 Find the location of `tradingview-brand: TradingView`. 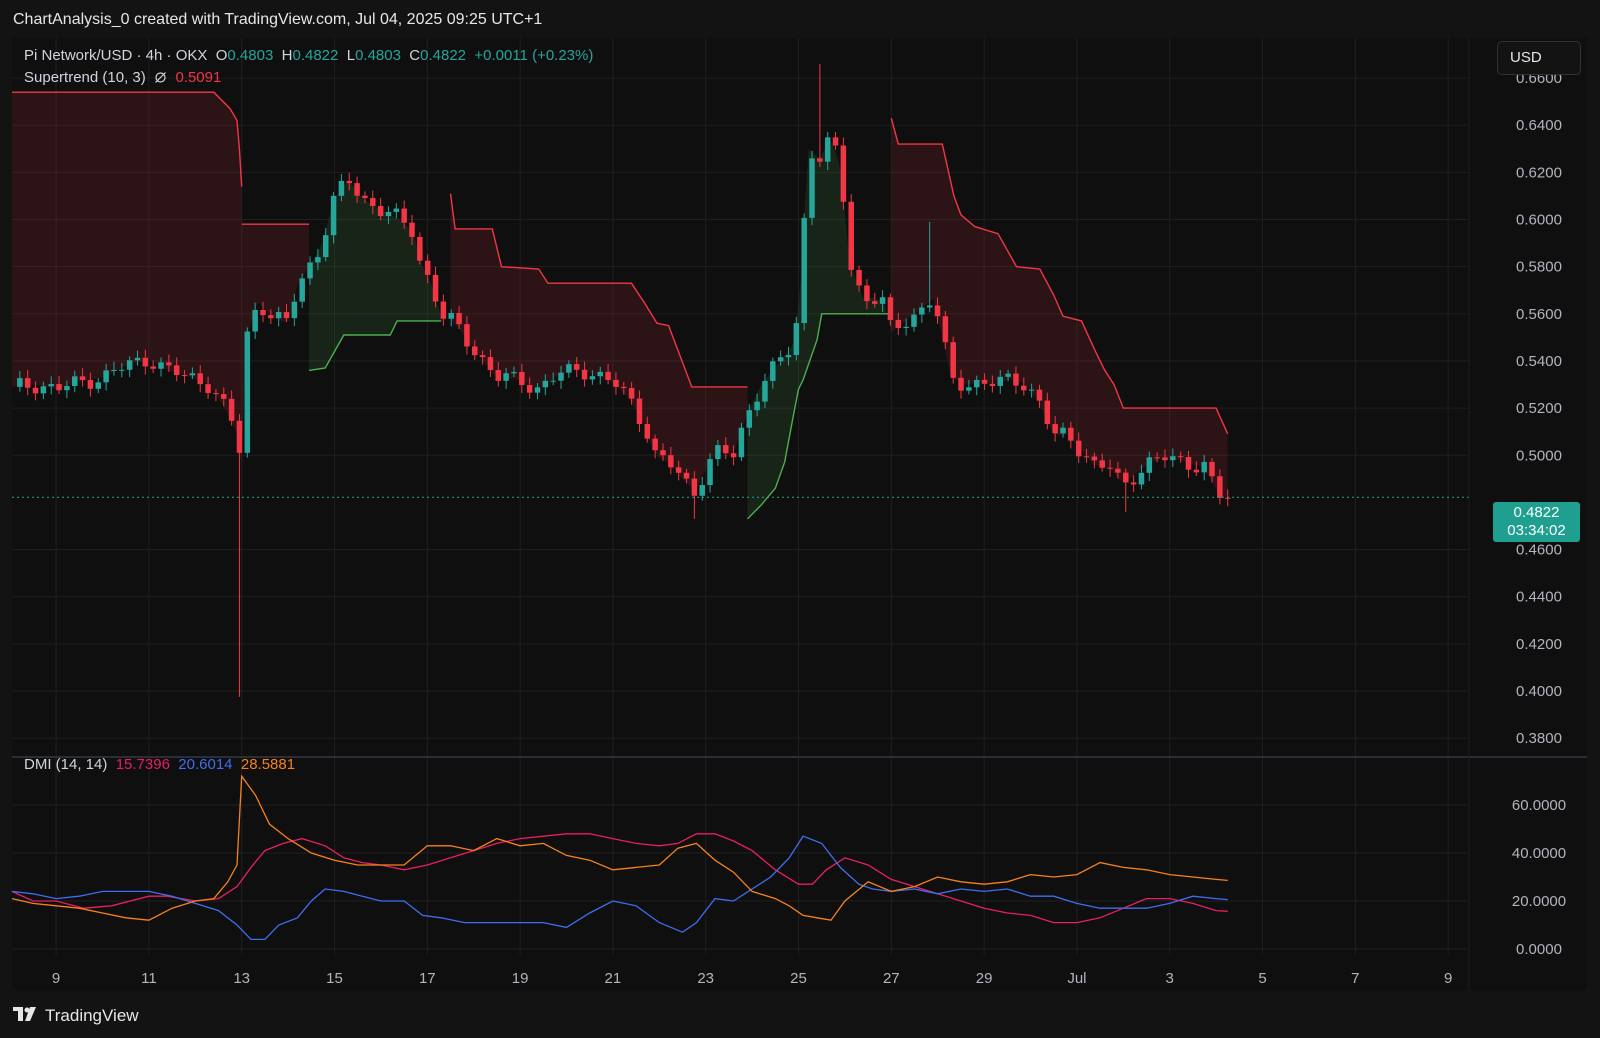

tradingview-brand: TradingView is located at coordinates (76, 1016).